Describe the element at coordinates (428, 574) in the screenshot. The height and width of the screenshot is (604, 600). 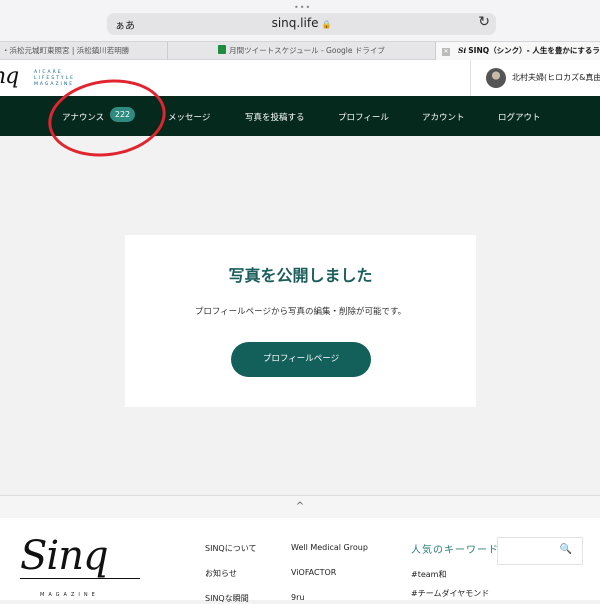
I see `keyword-link: #team和` at that location.